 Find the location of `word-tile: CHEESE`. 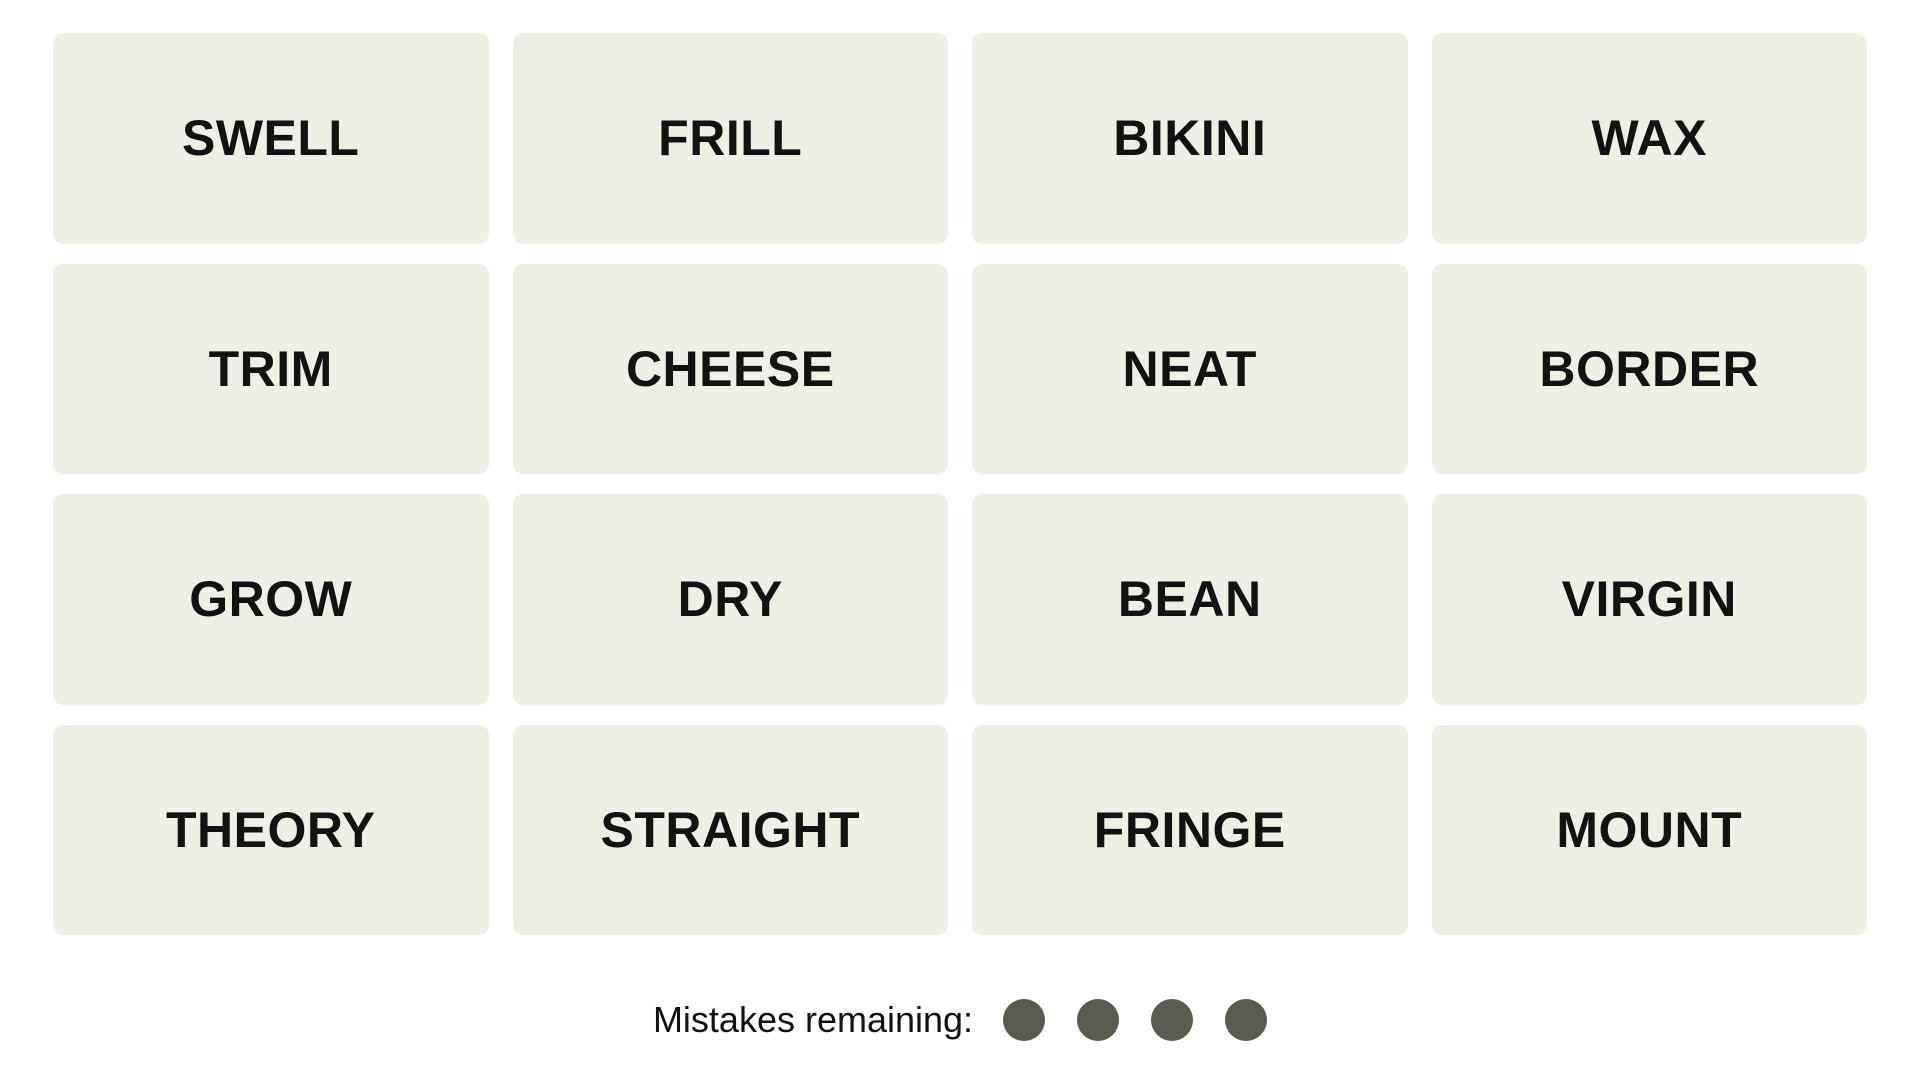

word-tile: CHEESE is located at coordinates (730, 368).